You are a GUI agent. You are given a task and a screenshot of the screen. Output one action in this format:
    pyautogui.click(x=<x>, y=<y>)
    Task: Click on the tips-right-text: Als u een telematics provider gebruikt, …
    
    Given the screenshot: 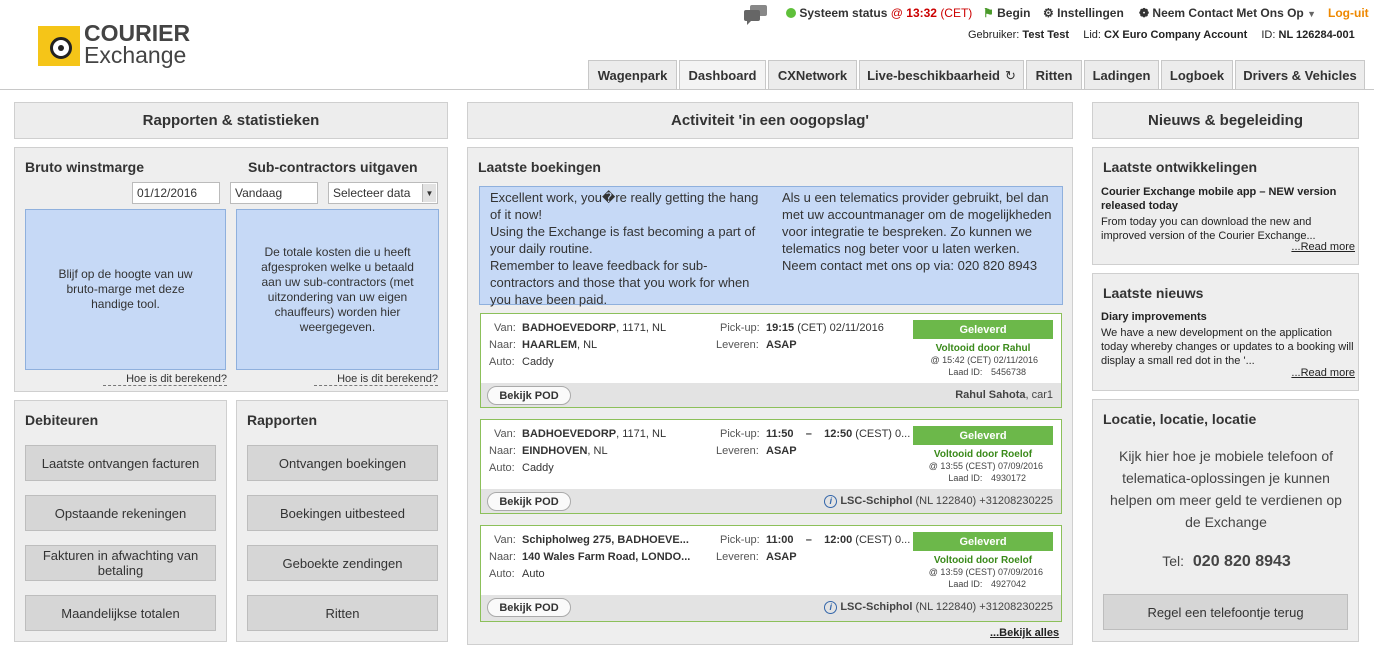 What is the action you would take?
    pyautogui.click(x=917, y=231)
    